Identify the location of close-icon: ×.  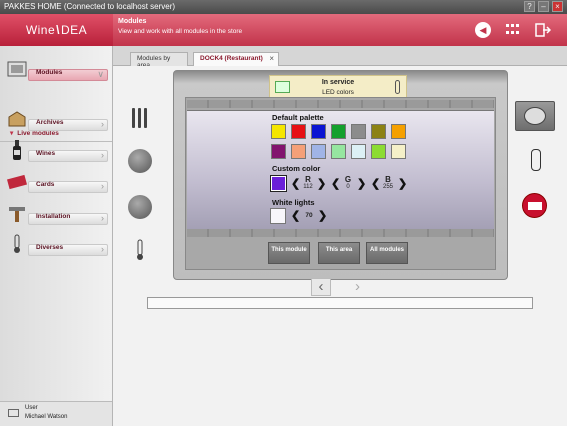
(557, 6).